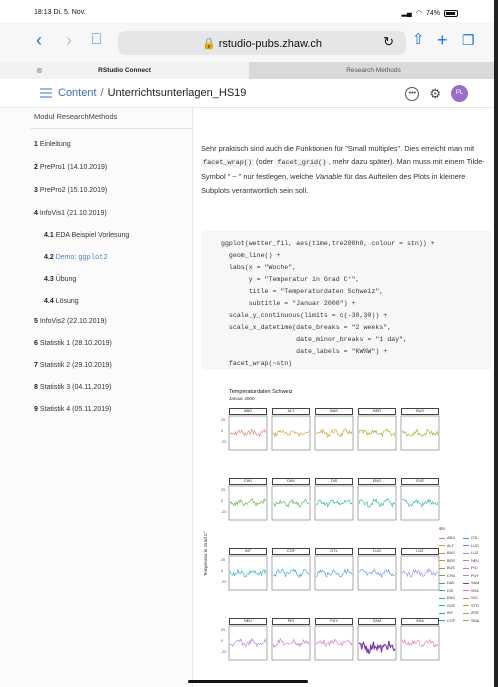 The width and height of the screenshot is (498, 687). Describe the element at coordinates (373, 70) in the screenshot. I see `tab-research-methods: Research Methods` at that location.